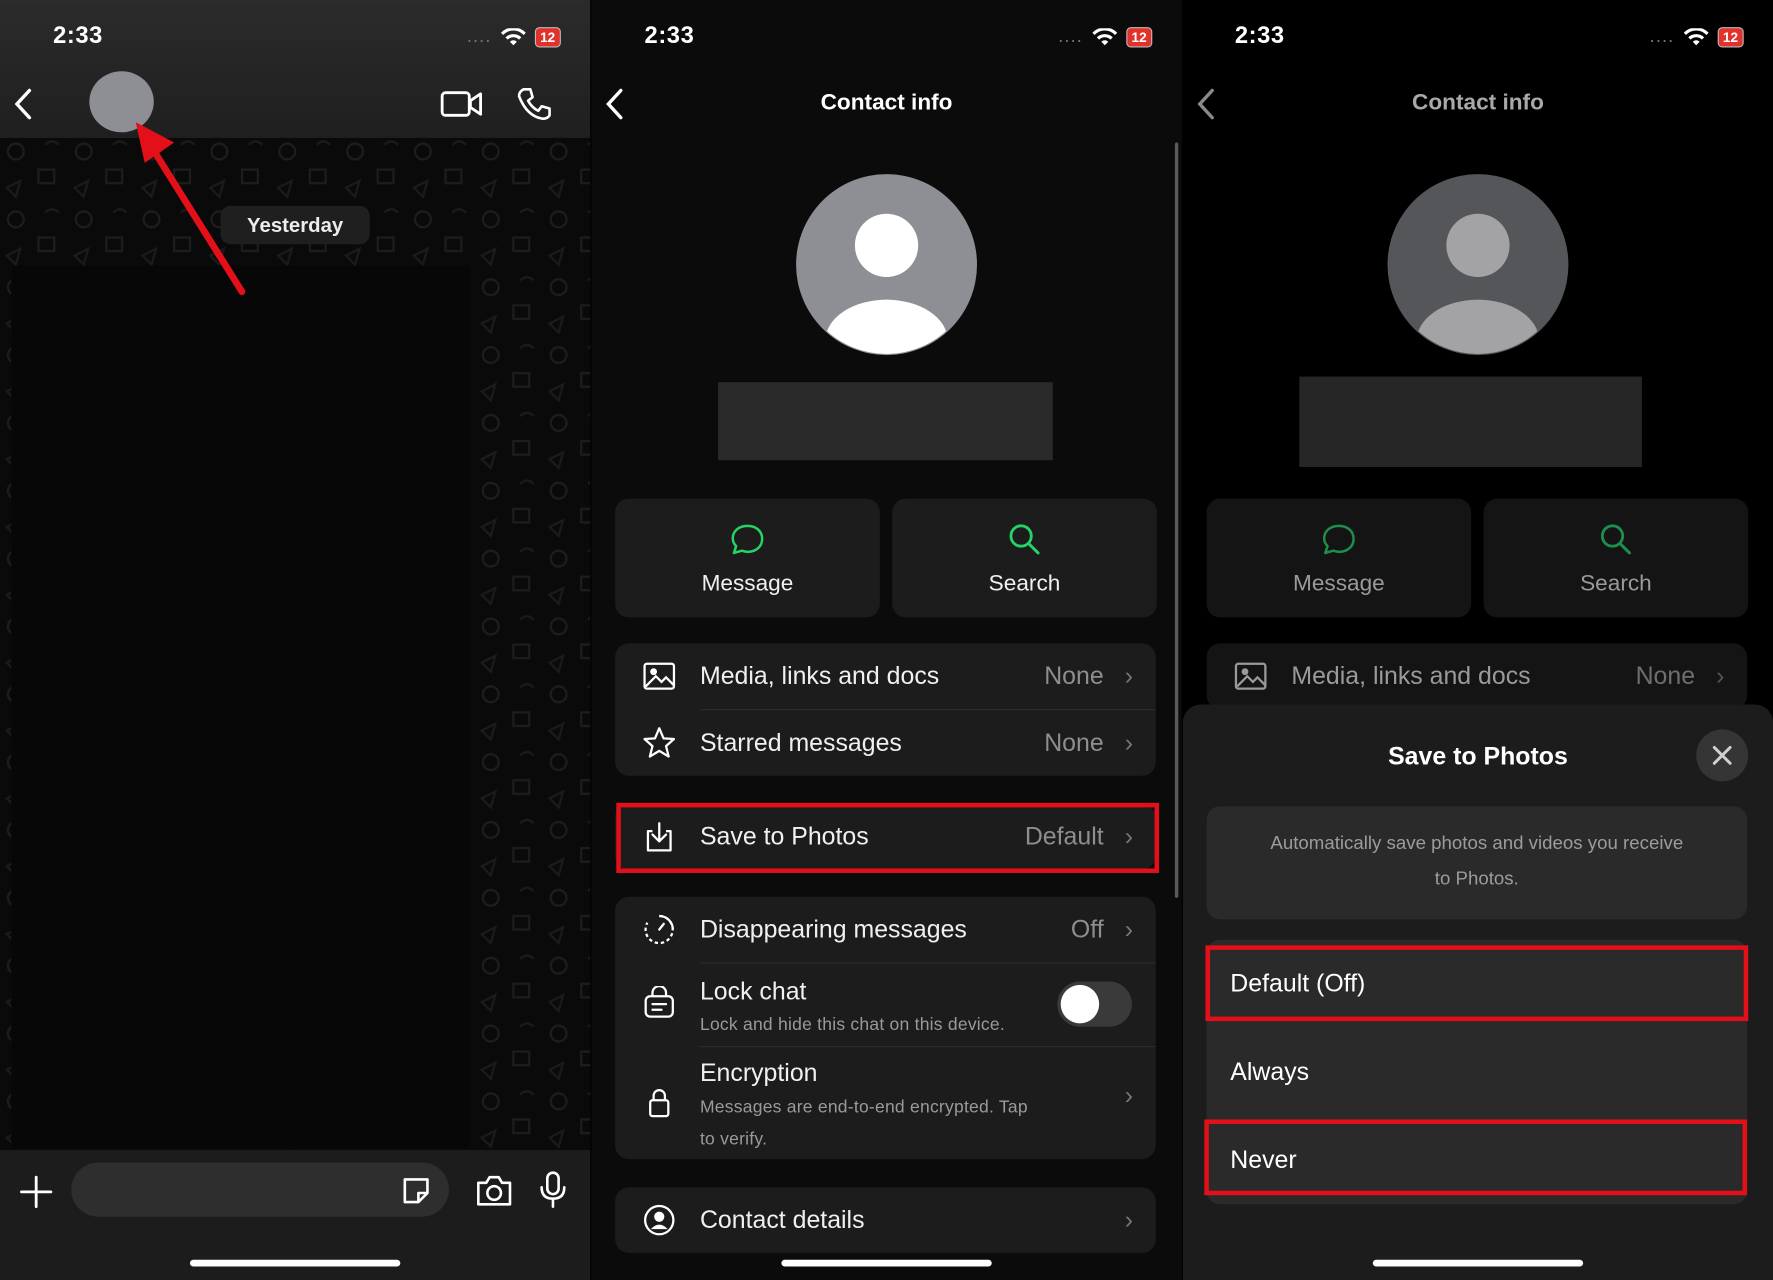  I want to click on lock-icon, so click(659, 1103).